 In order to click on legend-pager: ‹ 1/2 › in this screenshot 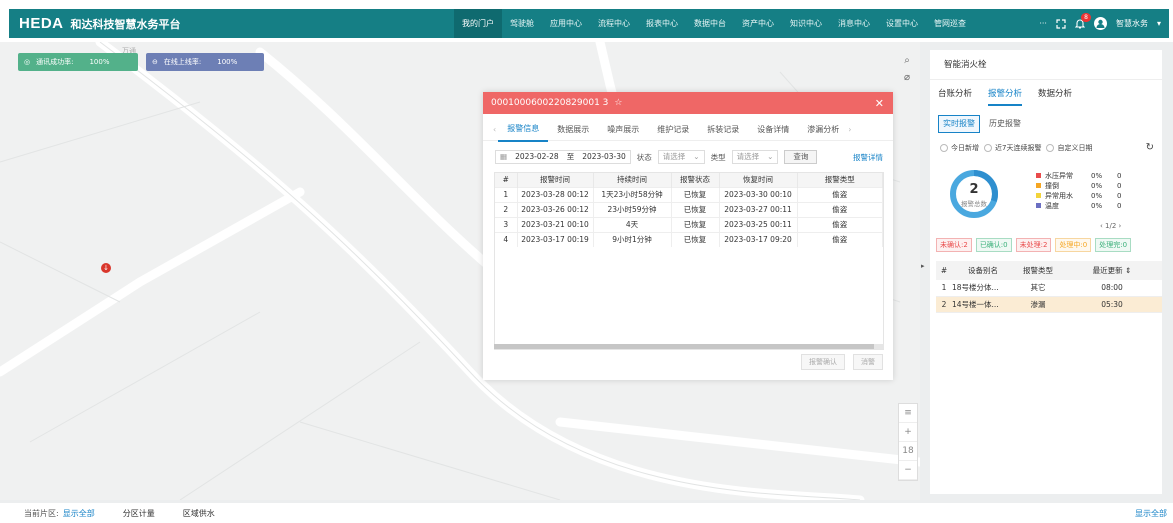, I will do `click(1110, 226)`.